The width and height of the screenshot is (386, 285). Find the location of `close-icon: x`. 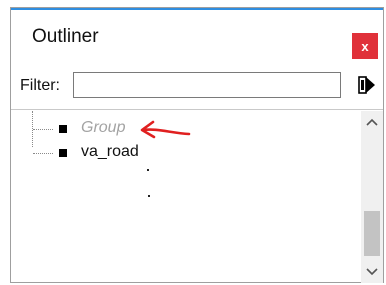

close-icon: x is located at coordinates (365, 46).